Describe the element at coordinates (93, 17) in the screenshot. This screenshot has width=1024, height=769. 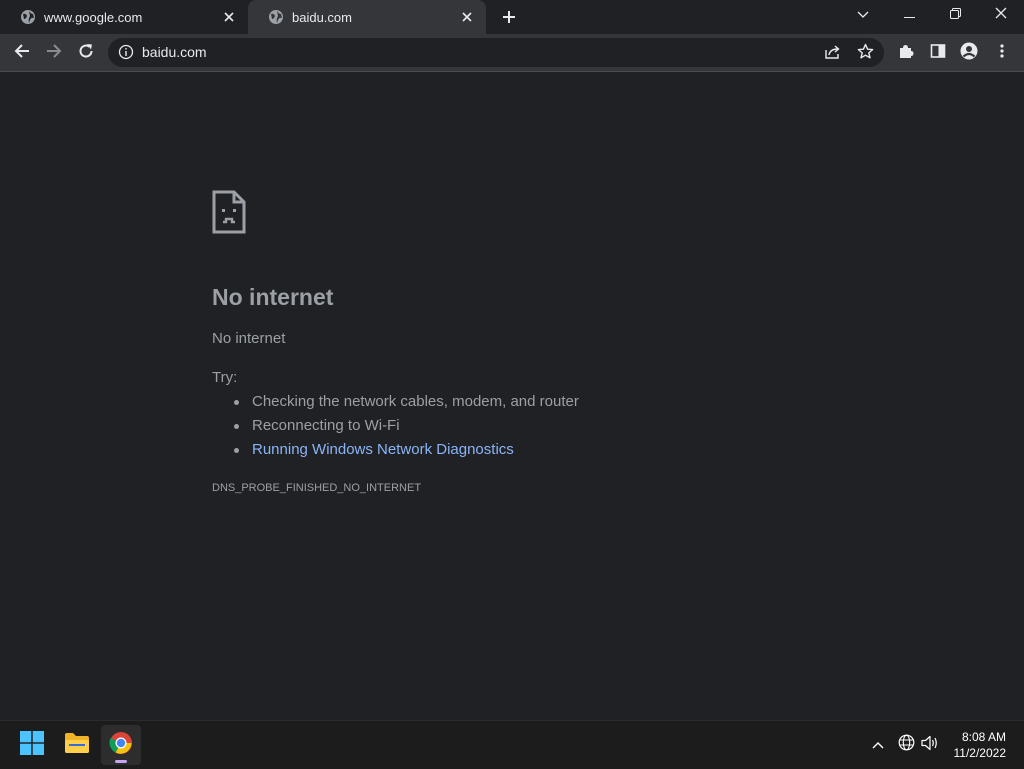
I see `tab-title: www.google.com` at that location.